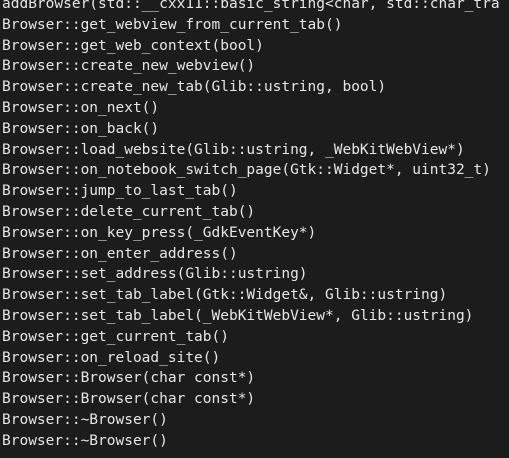 The width and height of the screenshot is (509, 458). I want to click on terminal-line: Browser::jump_to_last_tab(), so click(120, 191).